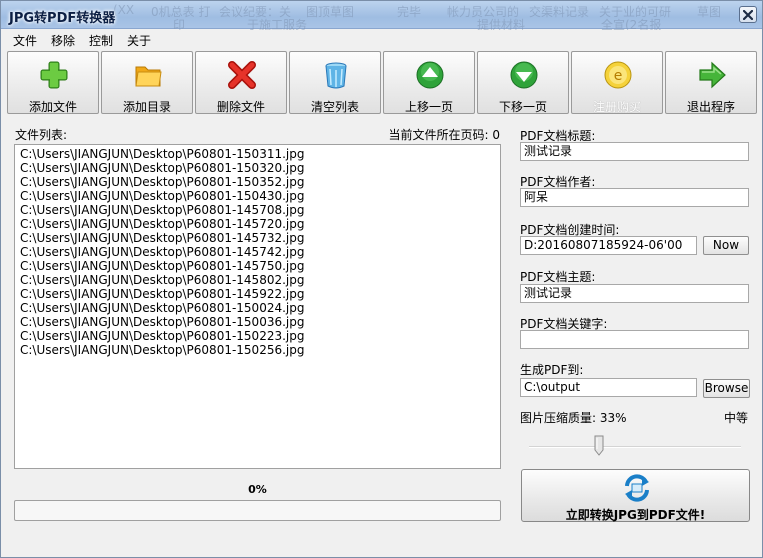  I want to click on output-path-field: C:\output, so click(608, 387).